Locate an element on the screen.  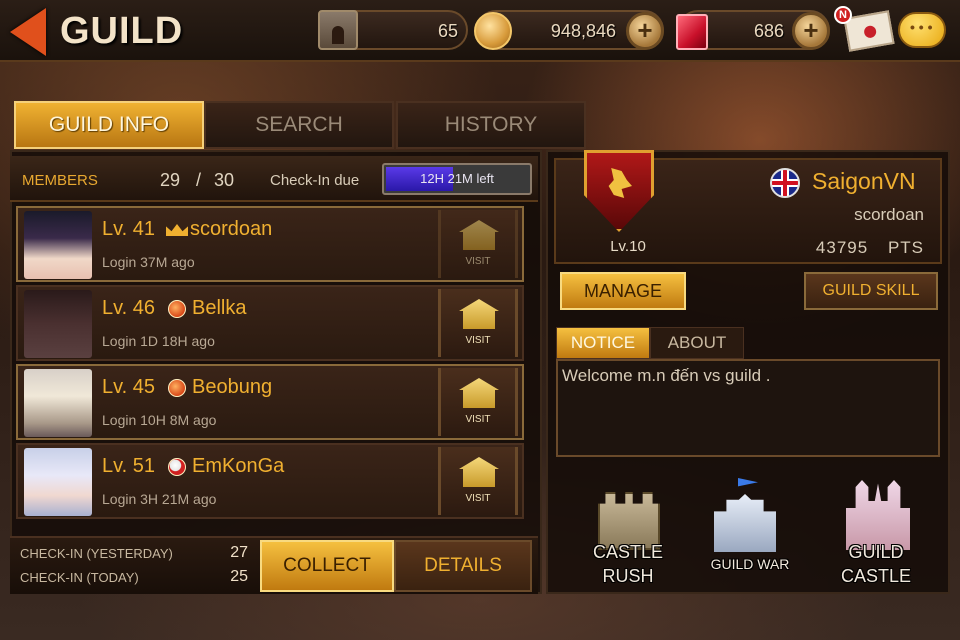
guild-owner: scordoan is located at coordinates (889, 214).